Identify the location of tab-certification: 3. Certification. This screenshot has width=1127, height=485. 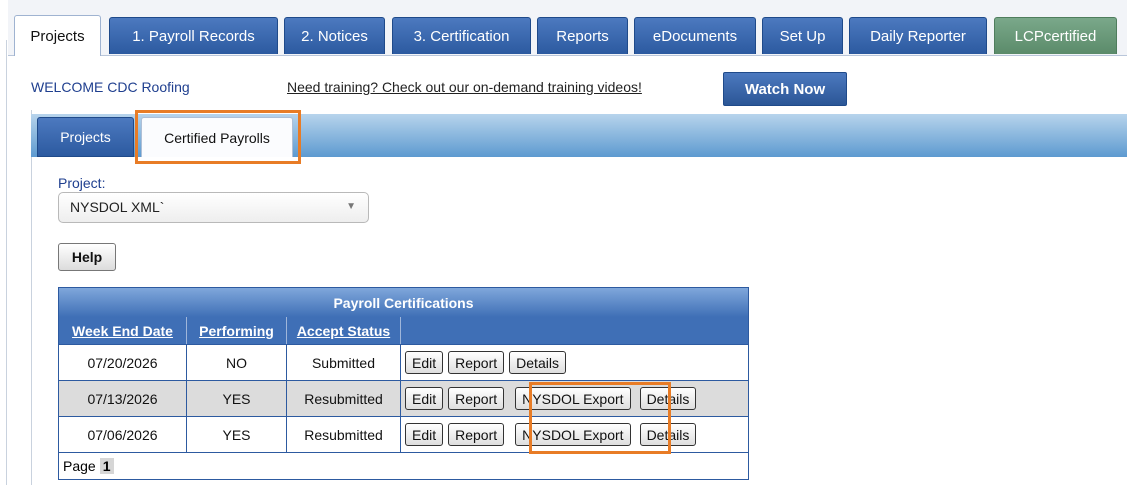
(461, 35).